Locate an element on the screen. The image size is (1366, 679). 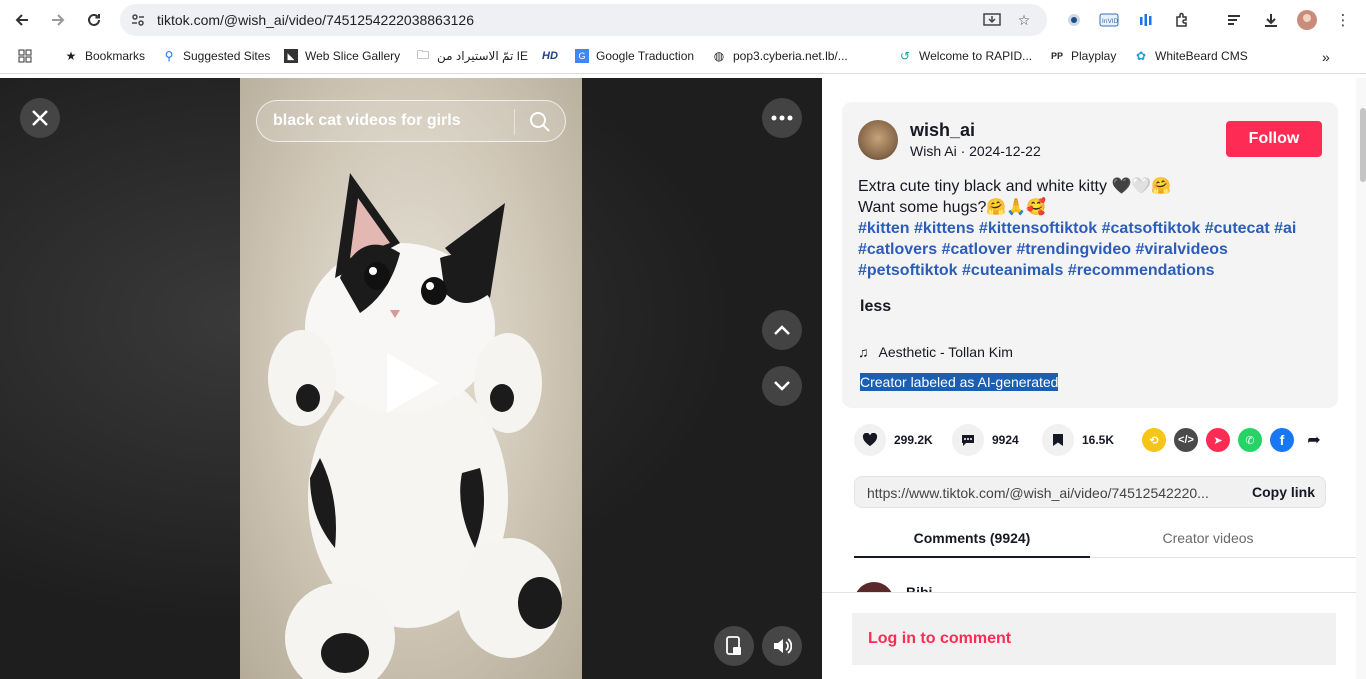
search-divider is located at coordinates (514, 122).